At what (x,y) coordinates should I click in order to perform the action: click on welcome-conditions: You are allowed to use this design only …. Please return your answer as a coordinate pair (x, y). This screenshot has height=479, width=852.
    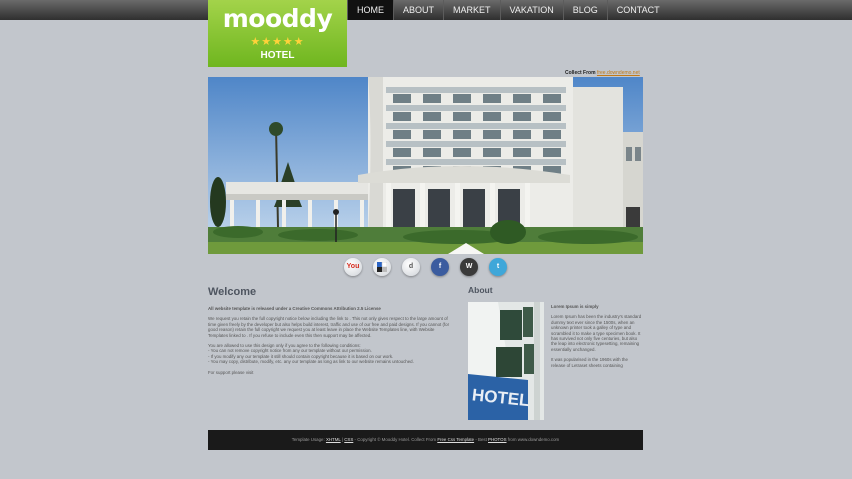
    Looking at the image, I should click on (330, 354).